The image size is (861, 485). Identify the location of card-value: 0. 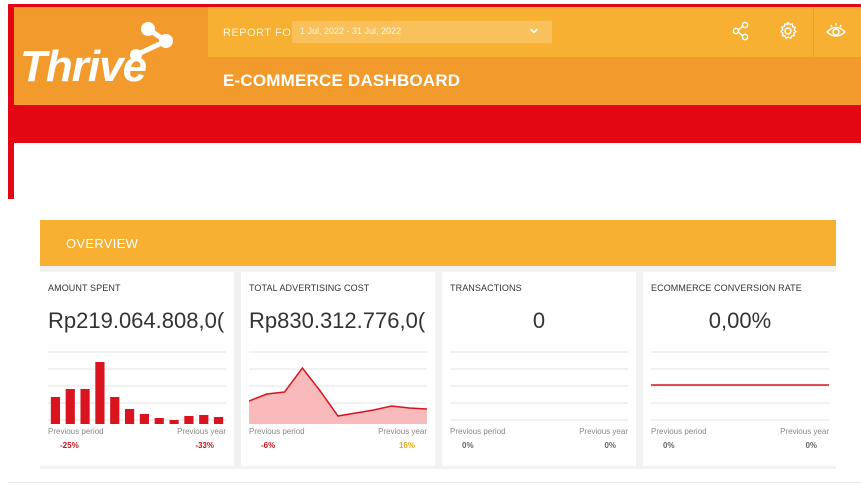
(539, 320).